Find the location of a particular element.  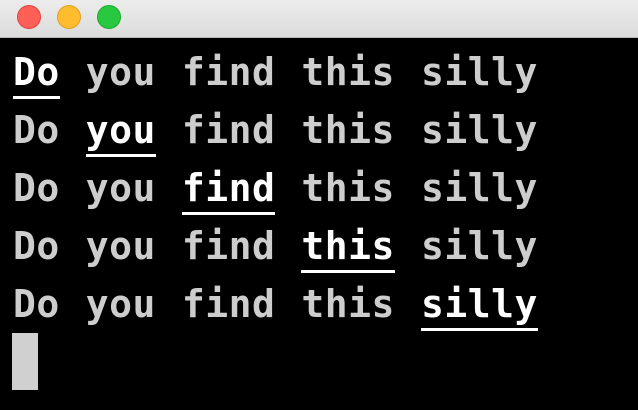

zoom-button is located at coordinates (109, 17).